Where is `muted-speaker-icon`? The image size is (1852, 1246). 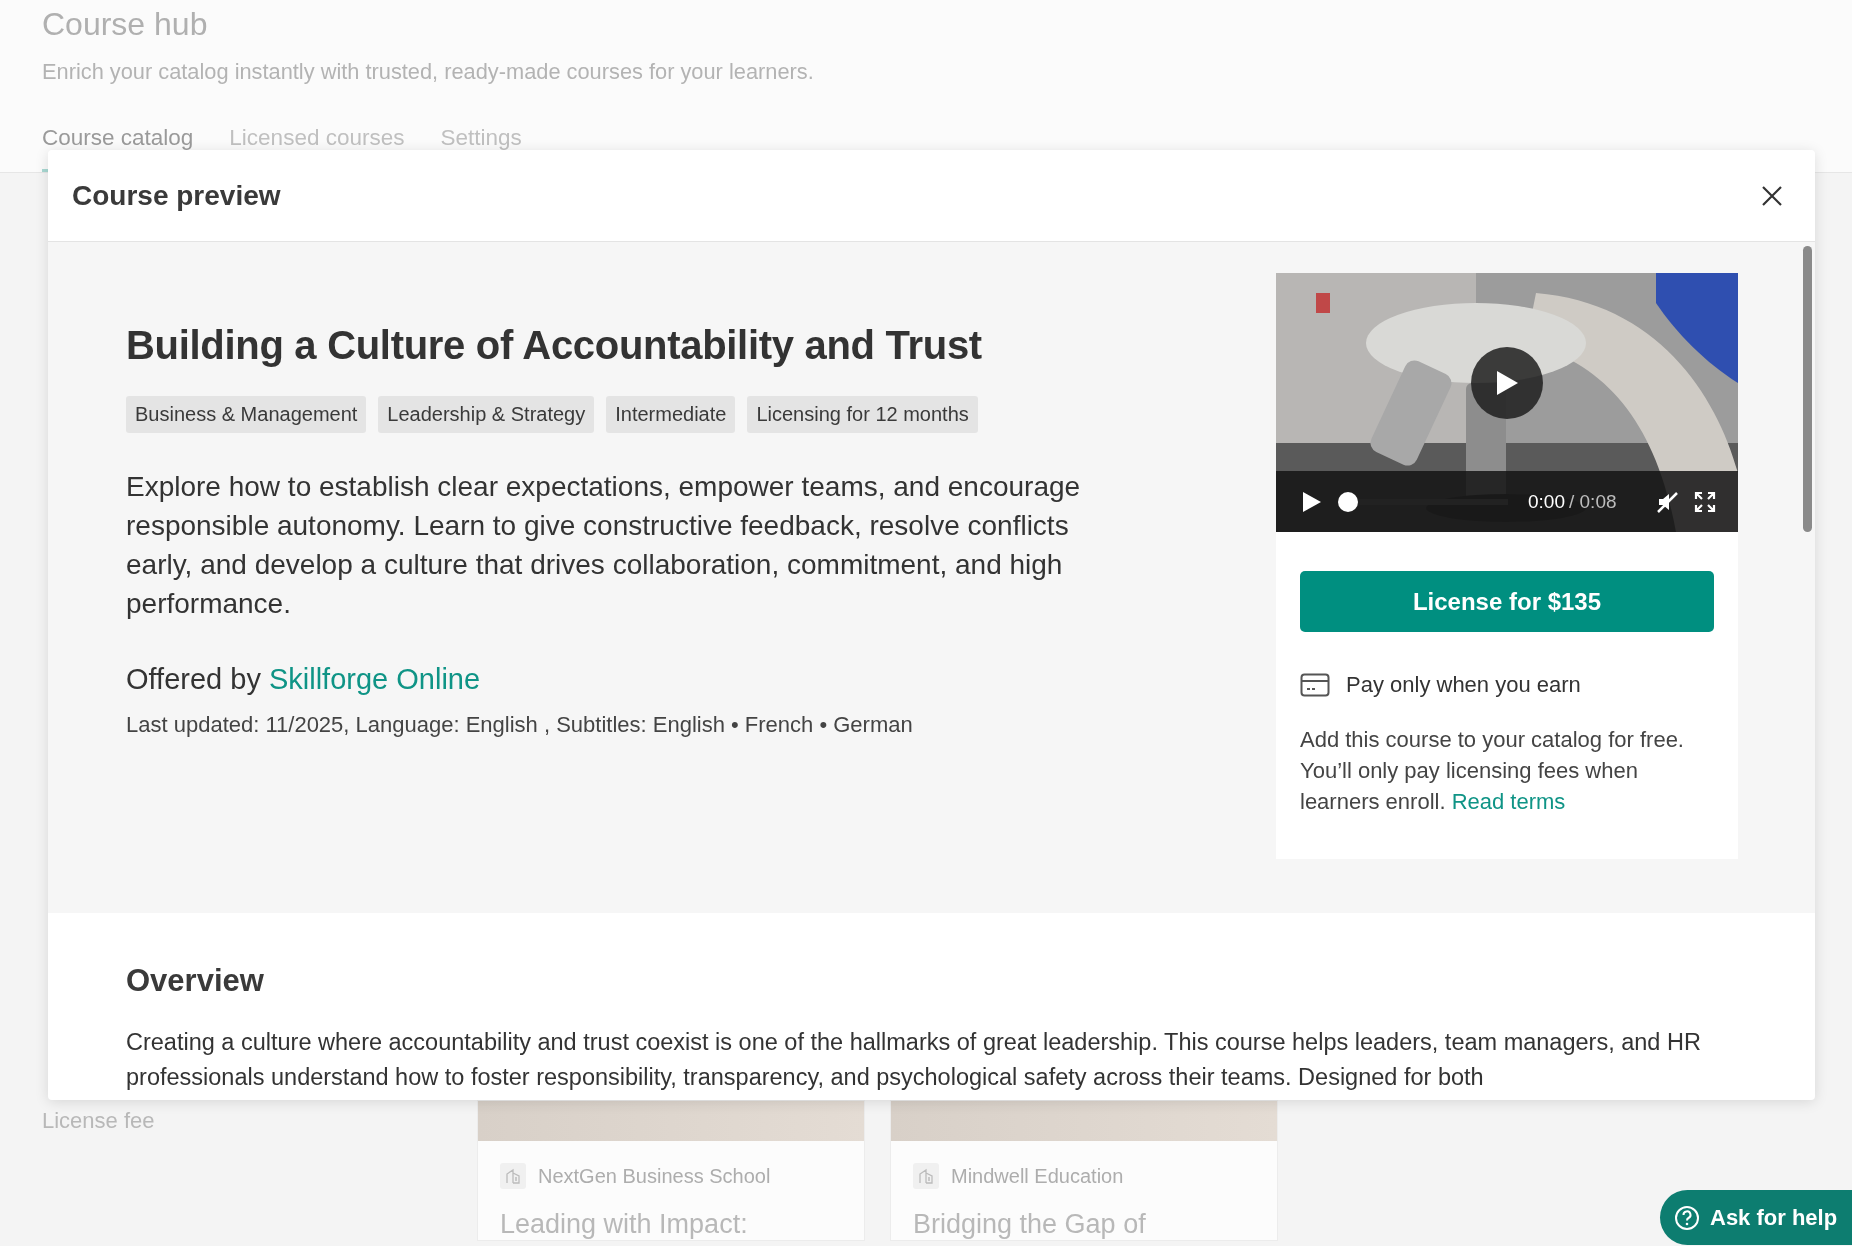
muted-speaker-icon is located at coordinates (1668, 501).